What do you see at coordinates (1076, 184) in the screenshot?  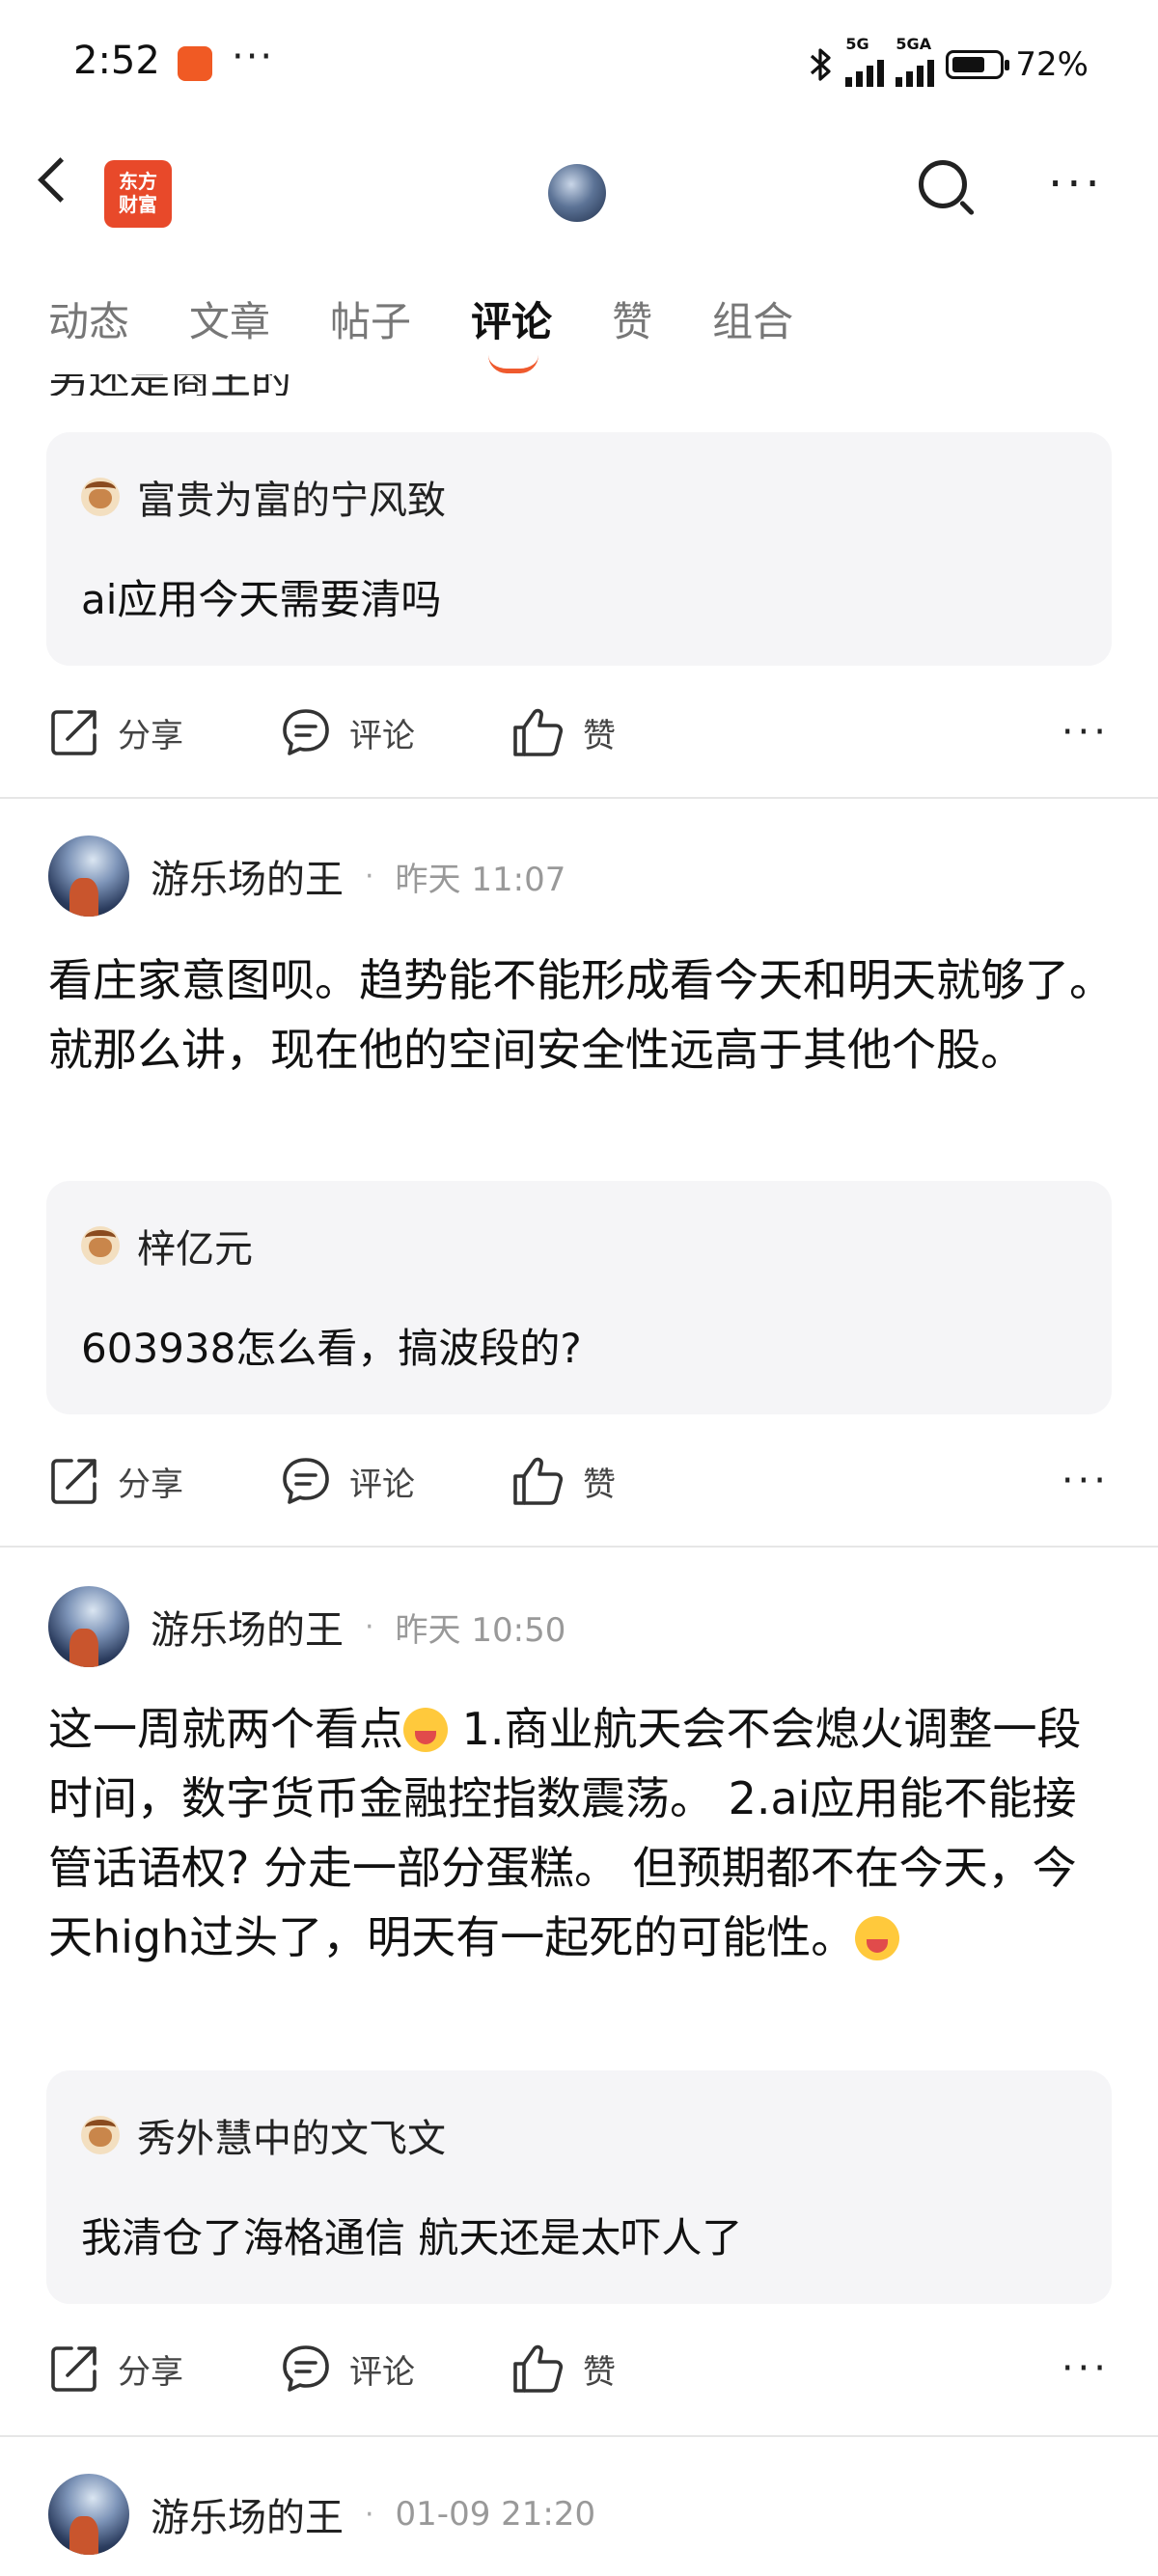 I see `more-options-icon: ···` at bounding box center [1076, 184].